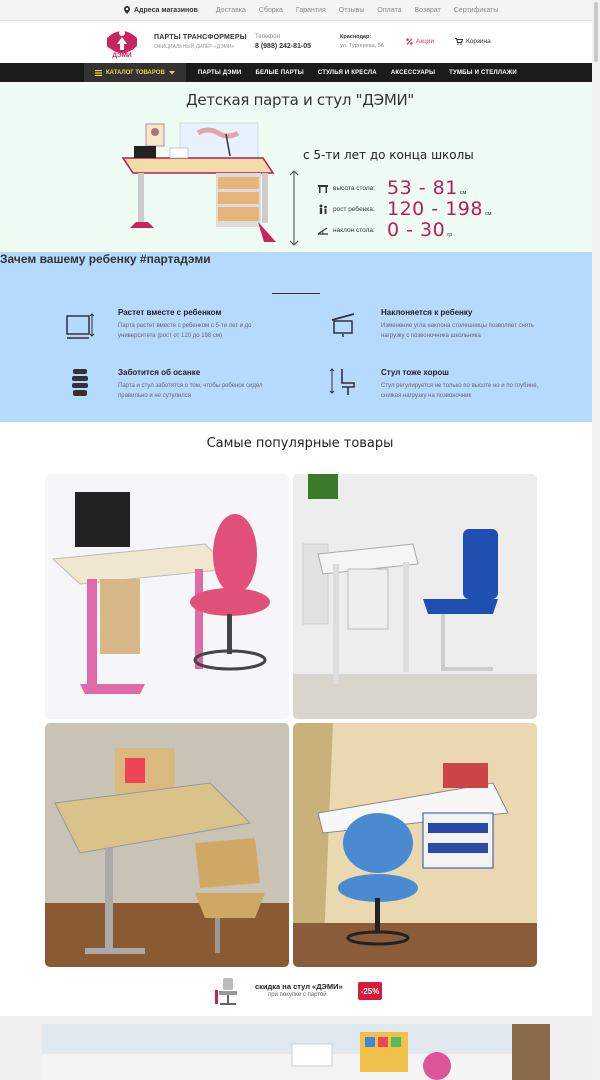  Describe the element at coordinates (343, 325) in the screenshot. I see `tilting-desk-icon` at that location.